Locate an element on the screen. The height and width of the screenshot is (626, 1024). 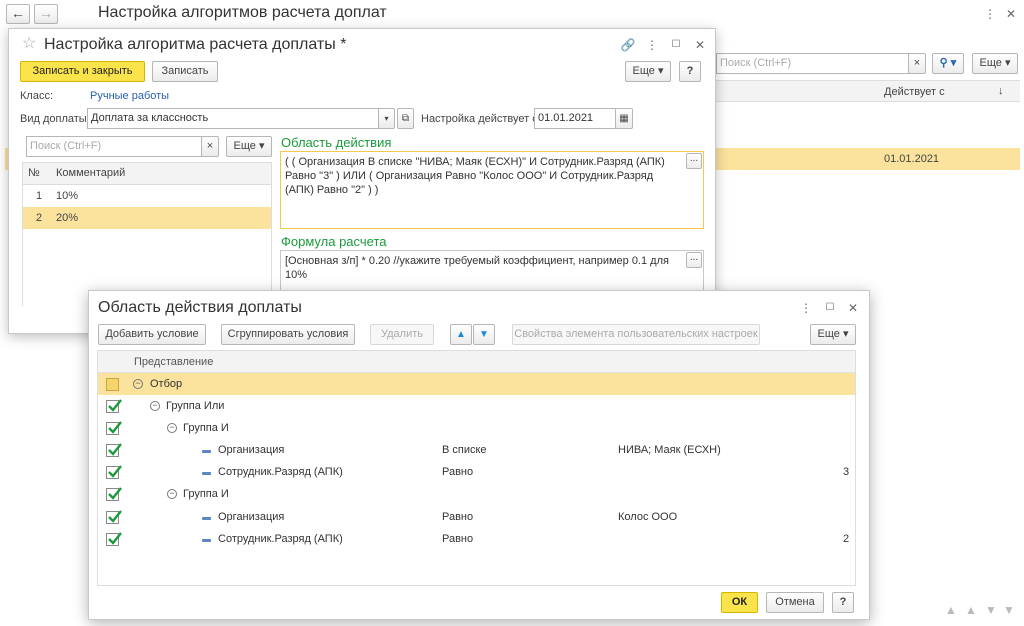
dialog1-help-button: ? is located at coordinates (690, 71).